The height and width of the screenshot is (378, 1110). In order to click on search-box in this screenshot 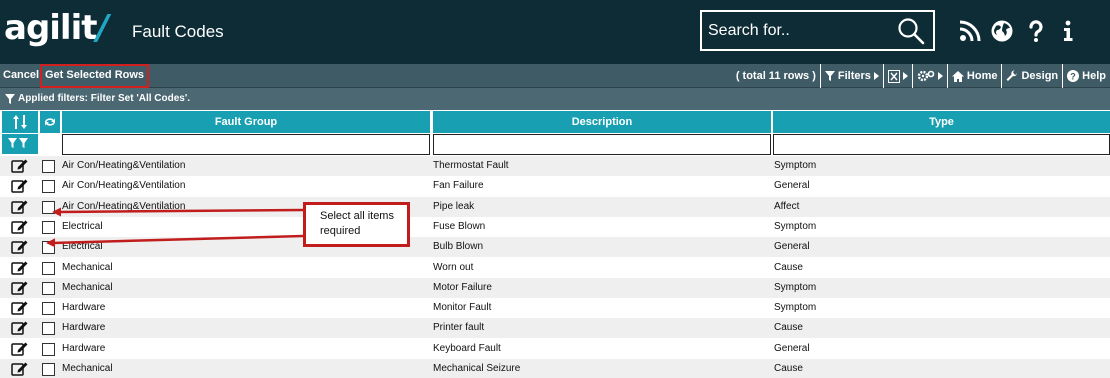, I will do `click(817, 30)`.